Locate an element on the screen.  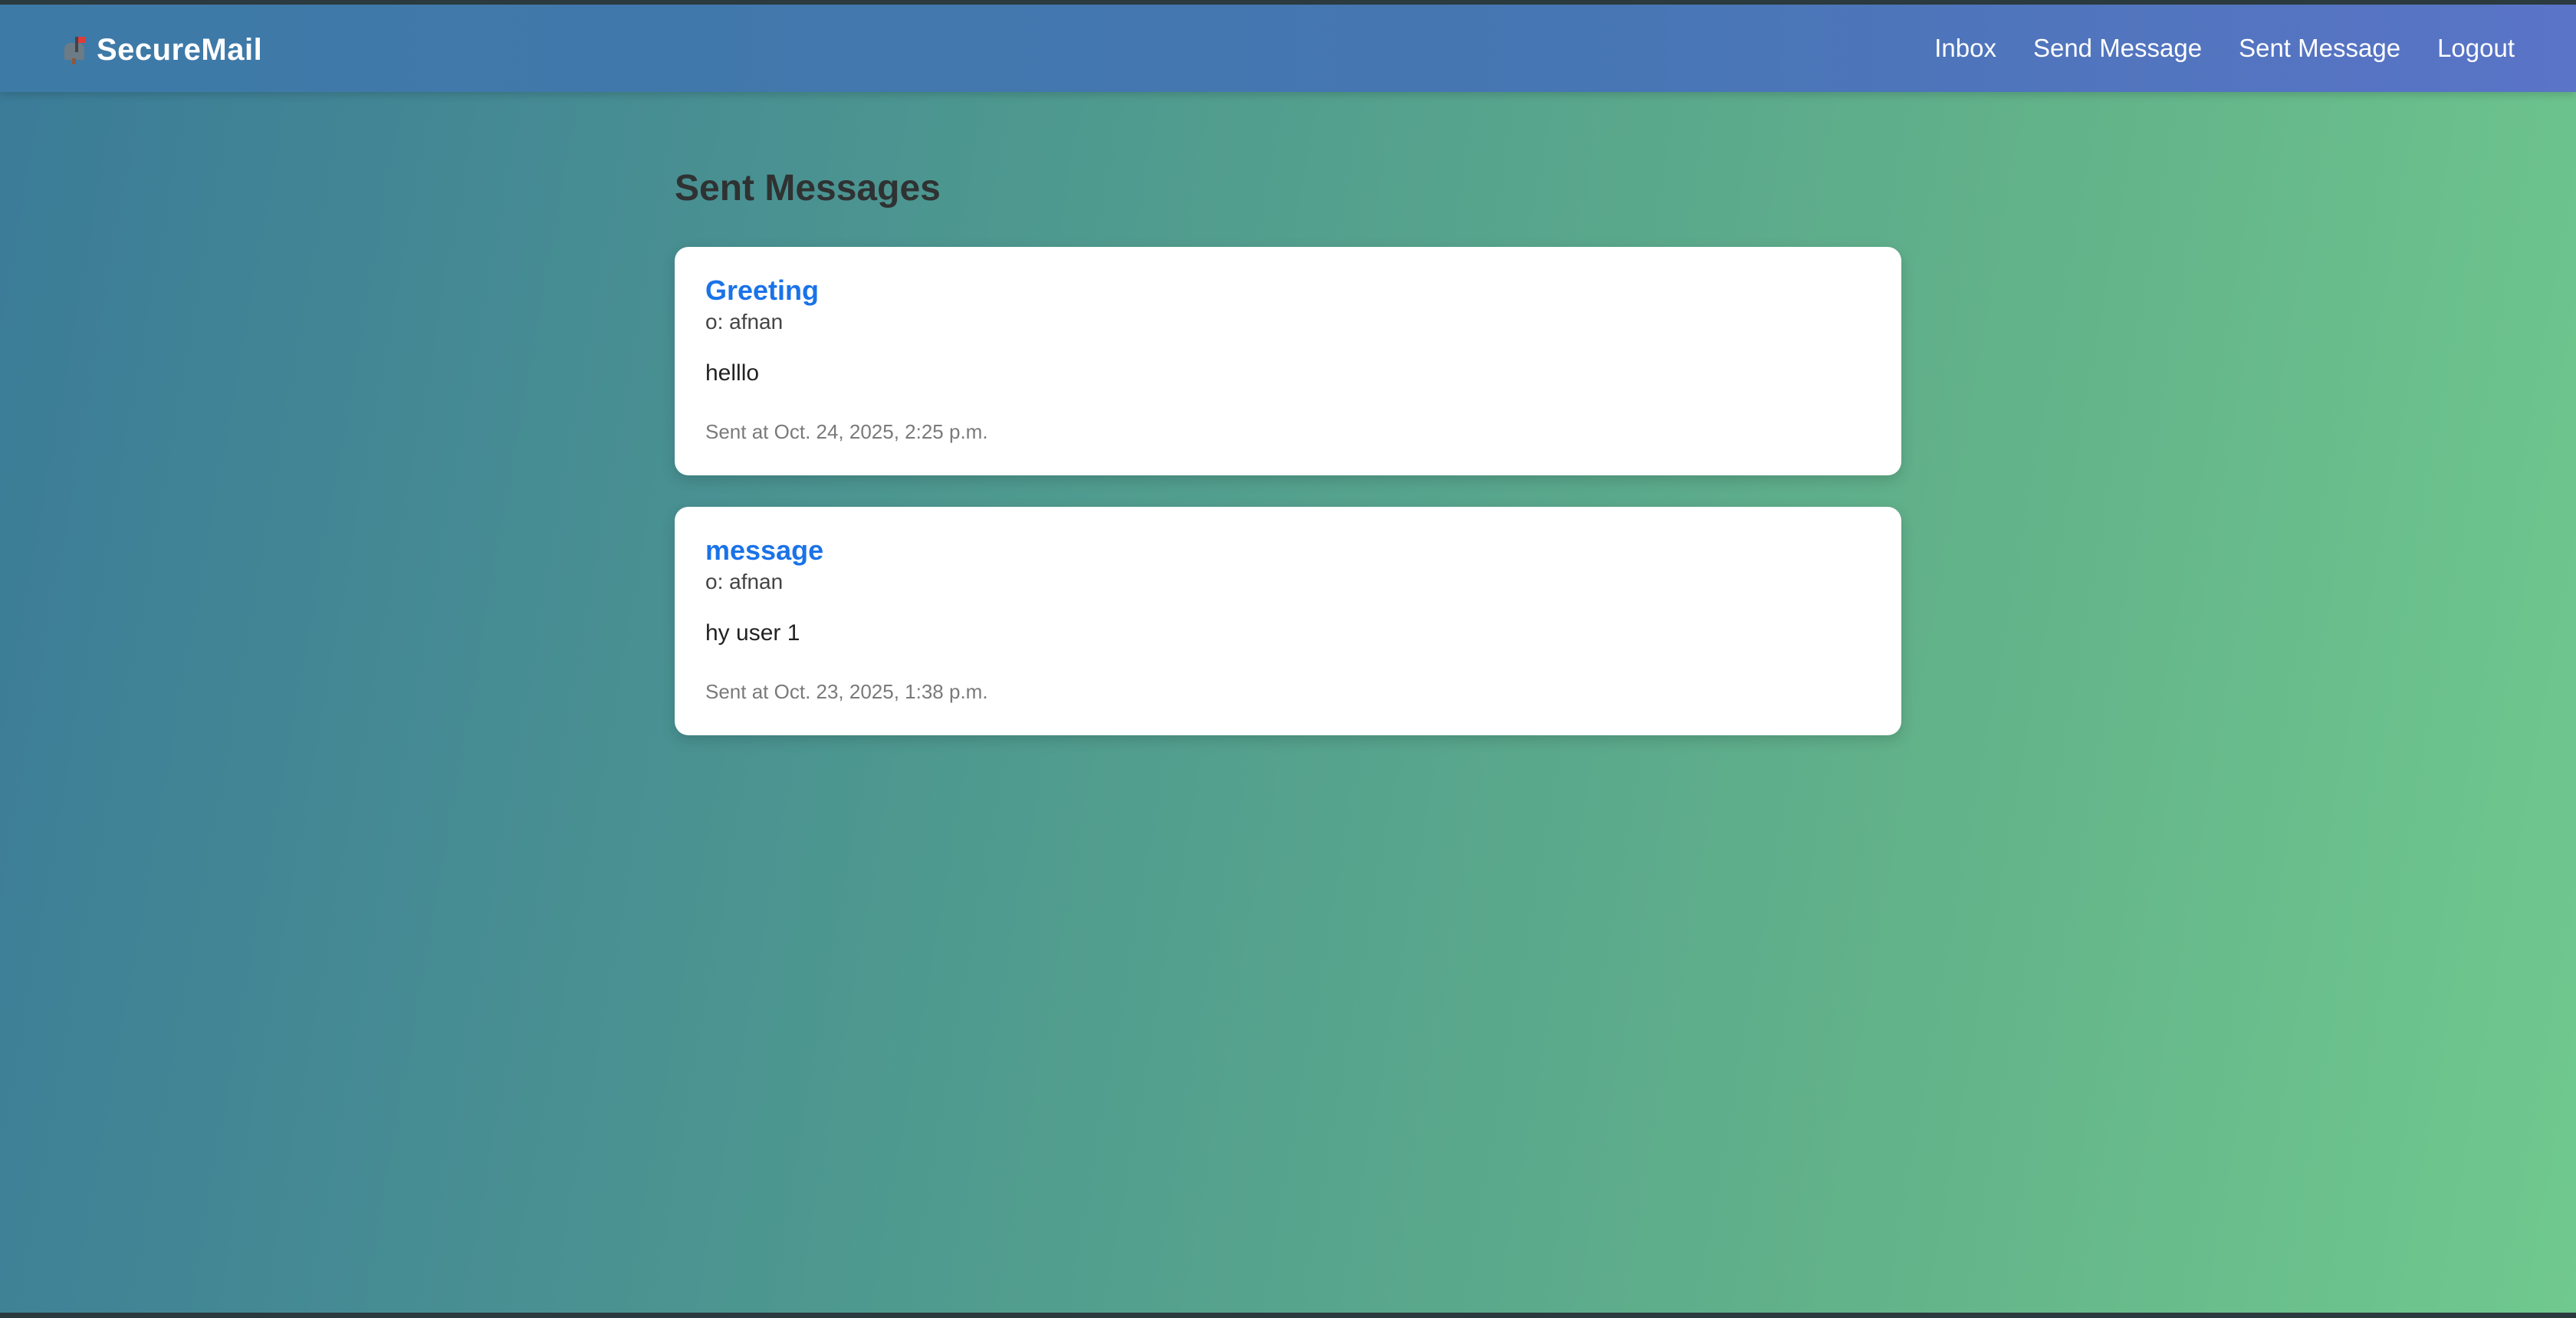
message-sent-time: Sent at Oct. 24, 2025, 2:25 p.m. is located at coordinates (847, 432).